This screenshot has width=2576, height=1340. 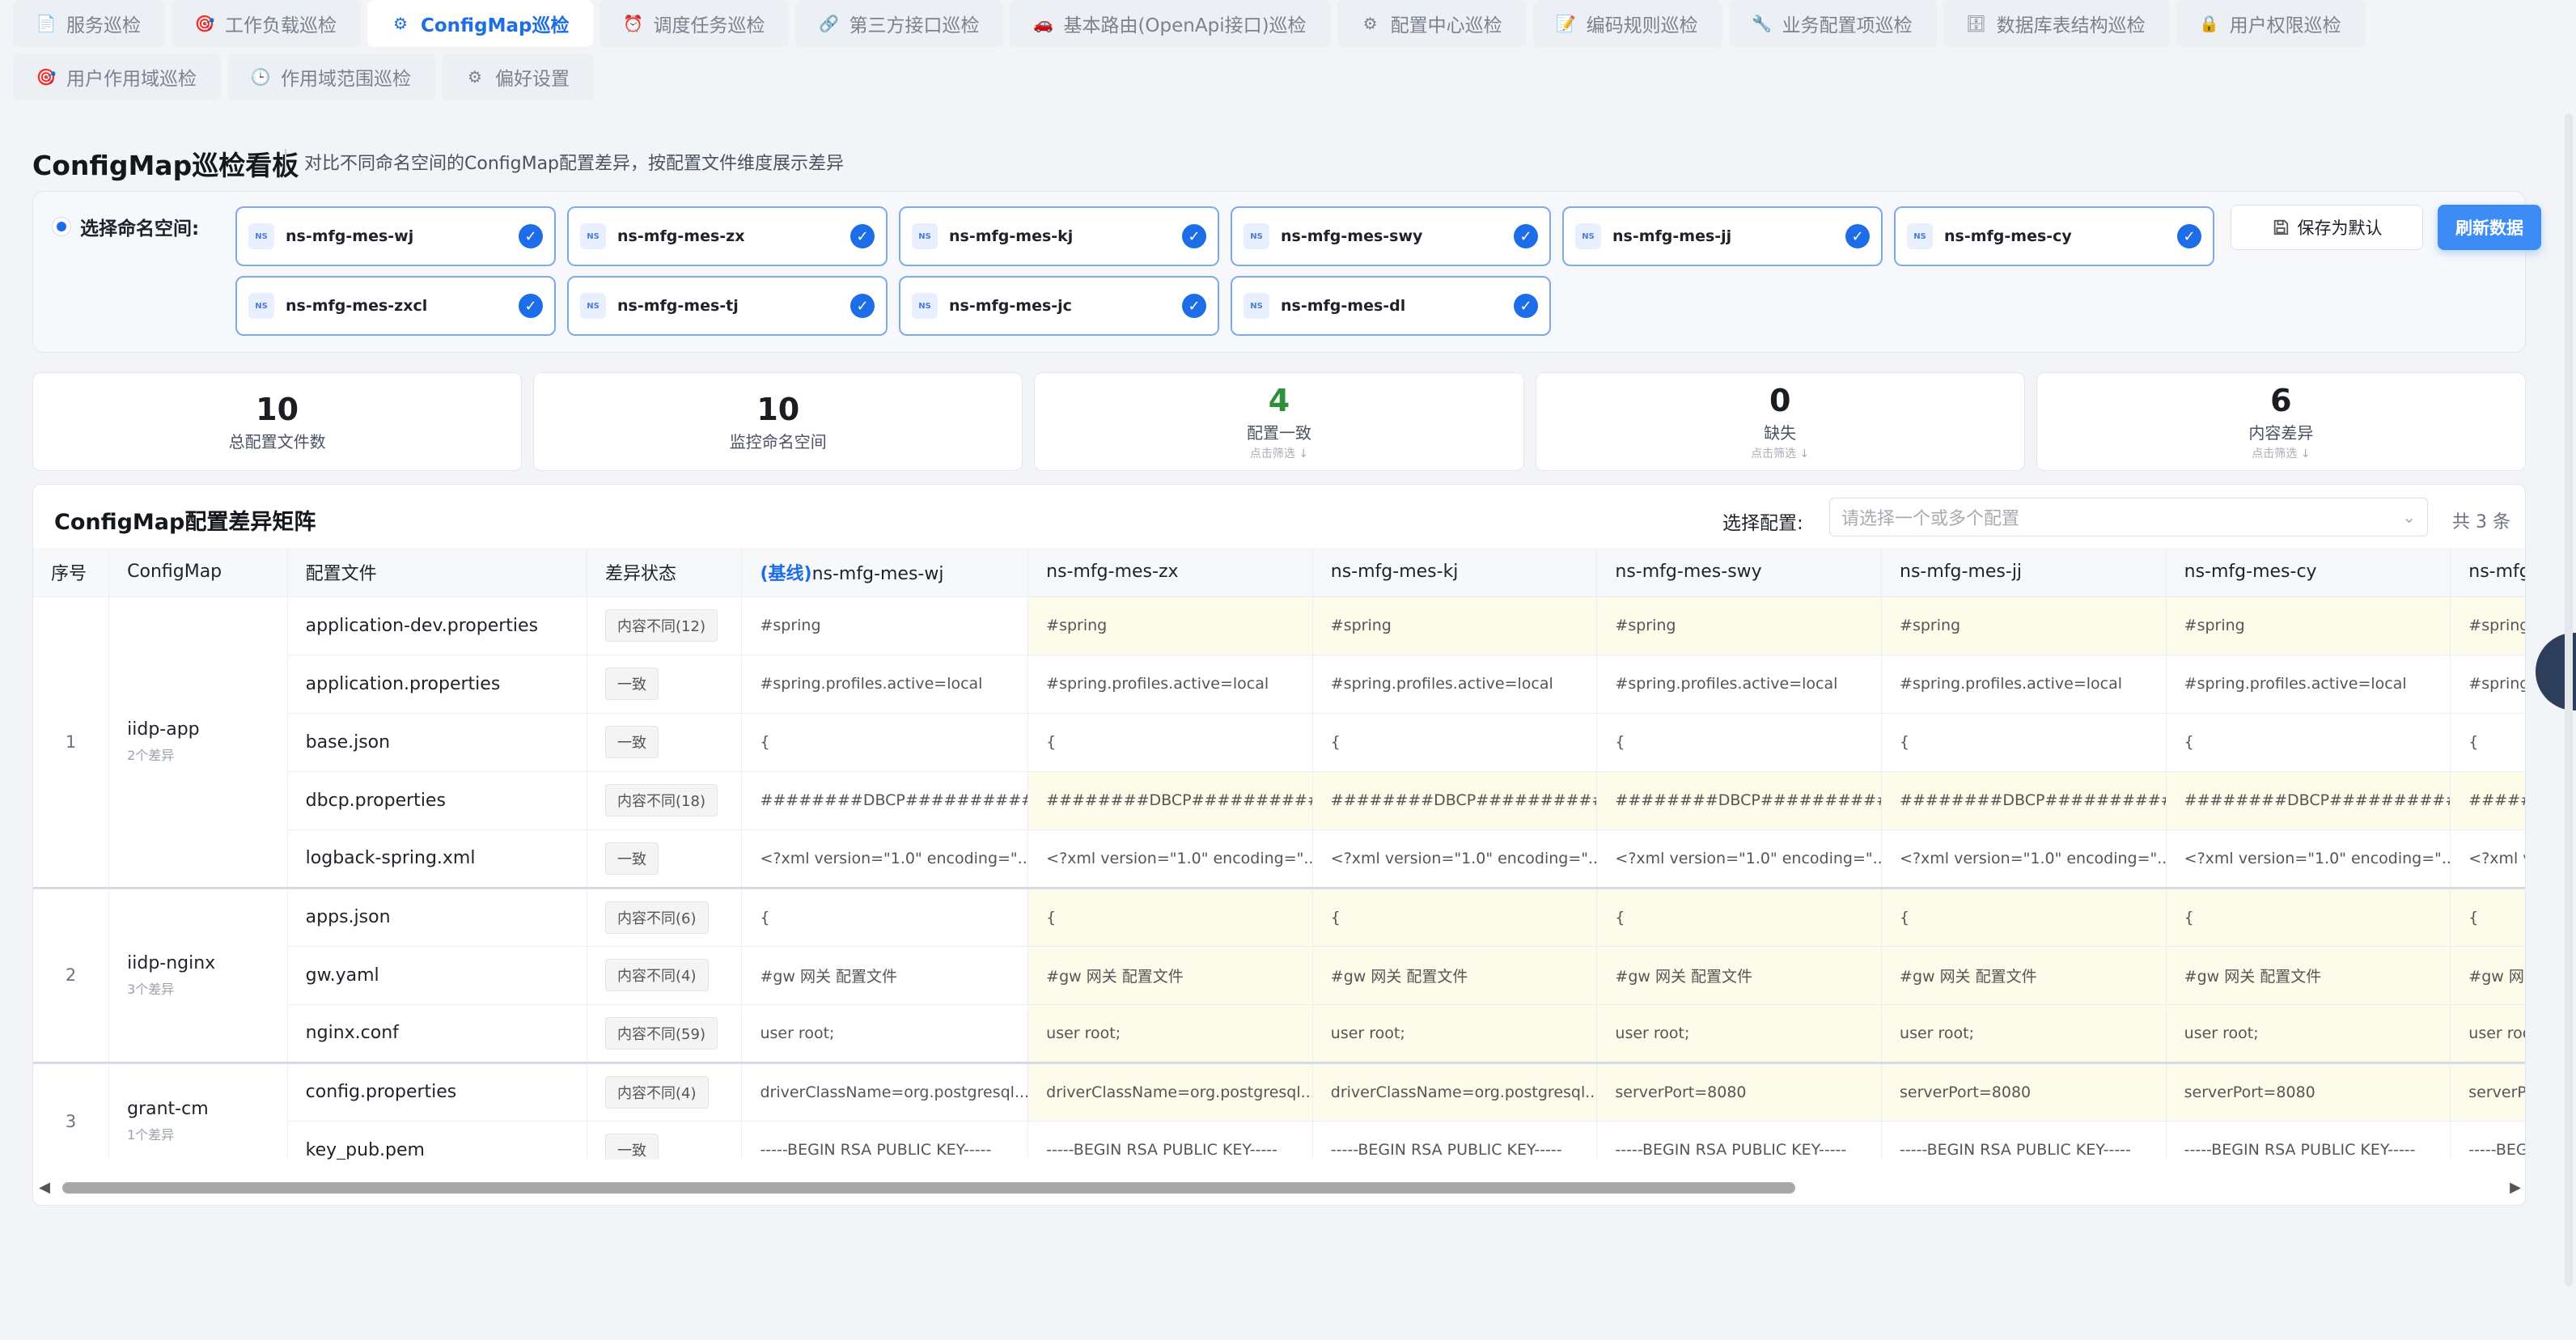 I want to click on scrollbar-thumb, so click(x=928, y=1188).